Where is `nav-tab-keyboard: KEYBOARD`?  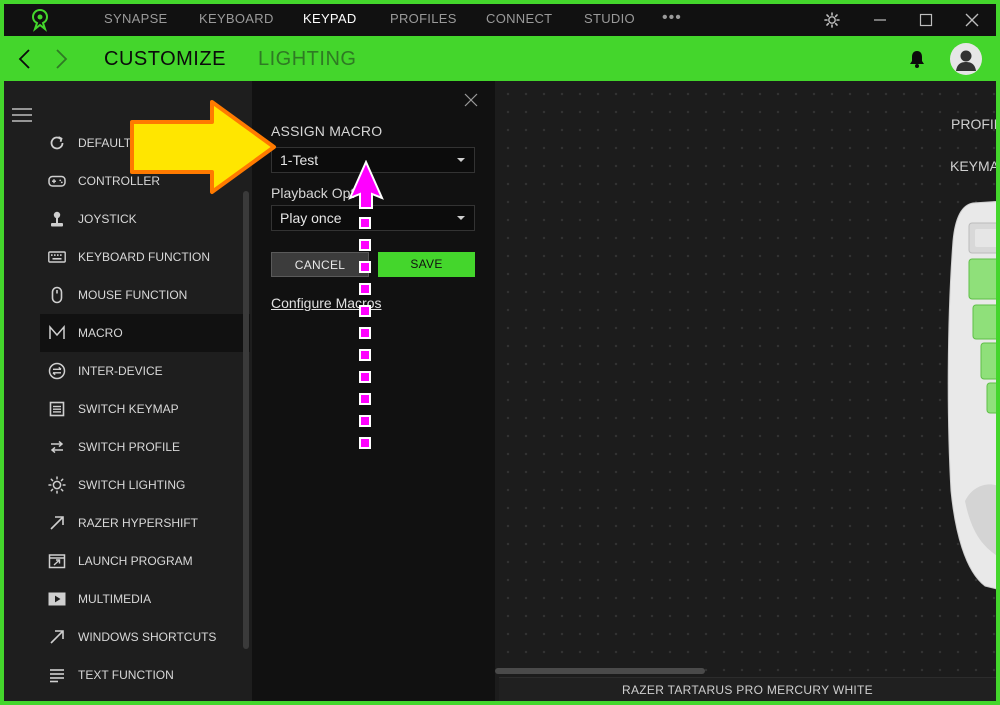
nav-tab-keyboard: KEYBOARD is located at coordinates (236, 20).